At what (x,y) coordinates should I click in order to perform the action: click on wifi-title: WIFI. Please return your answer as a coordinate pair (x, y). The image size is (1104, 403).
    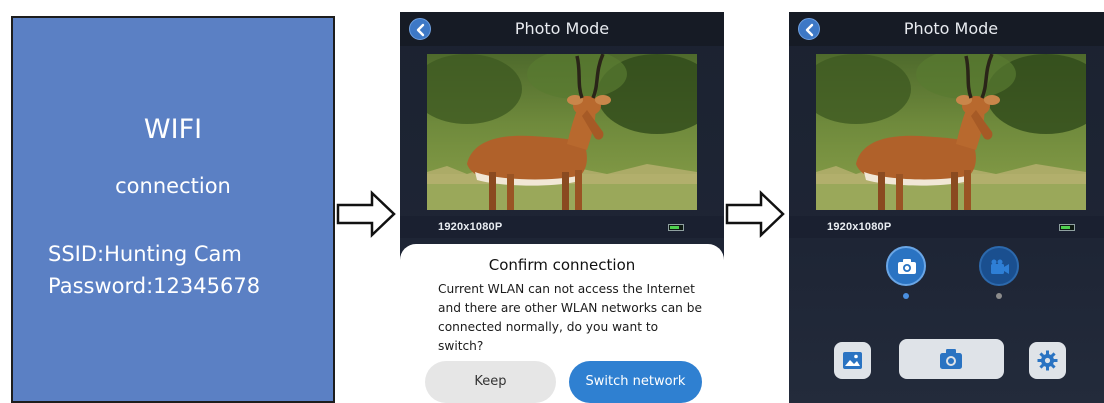
    Looking at the image, I should click on (173, 129).